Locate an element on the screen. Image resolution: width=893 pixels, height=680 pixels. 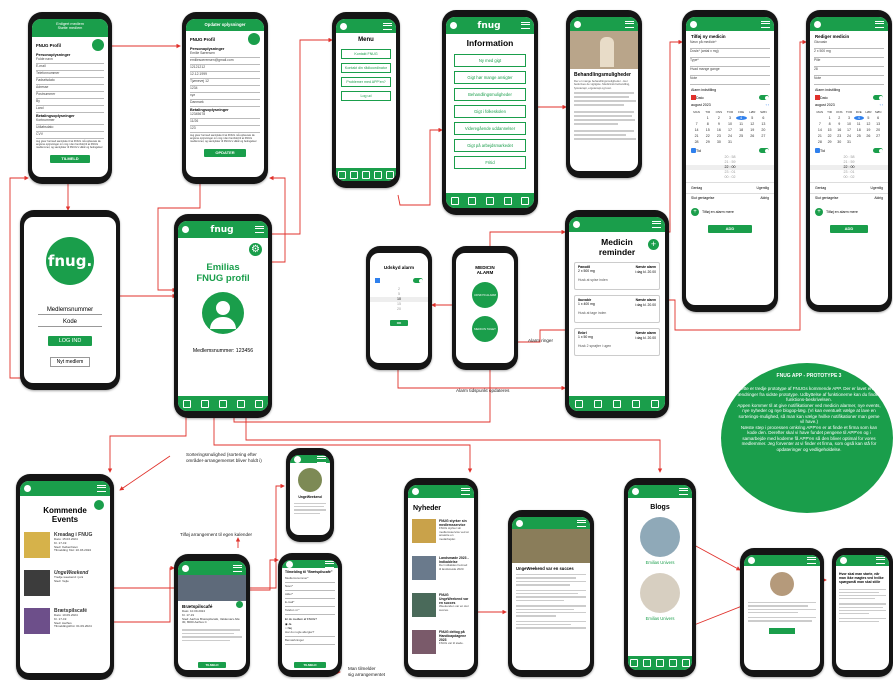
field-count: Hvad mange gange is located at coordinates (730, 71).